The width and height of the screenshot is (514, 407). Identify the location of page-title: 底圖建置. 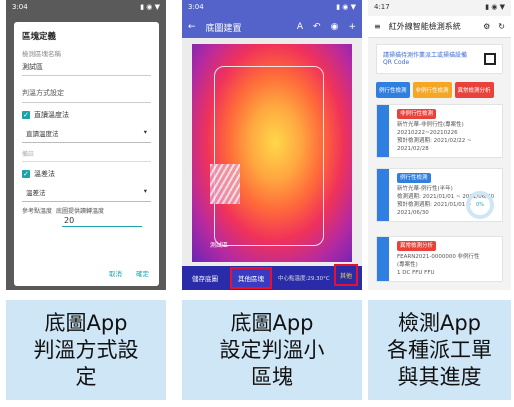
(223, 28).